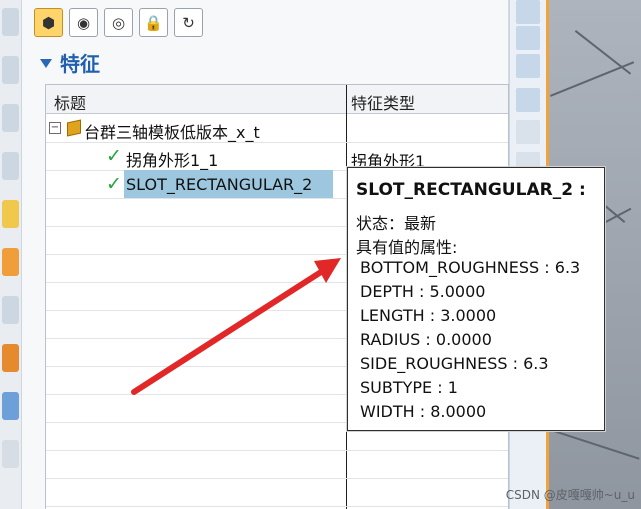  Describe the element at coordinates (74, 128) in the screenshot. I see `part-cube-icon` at that location.